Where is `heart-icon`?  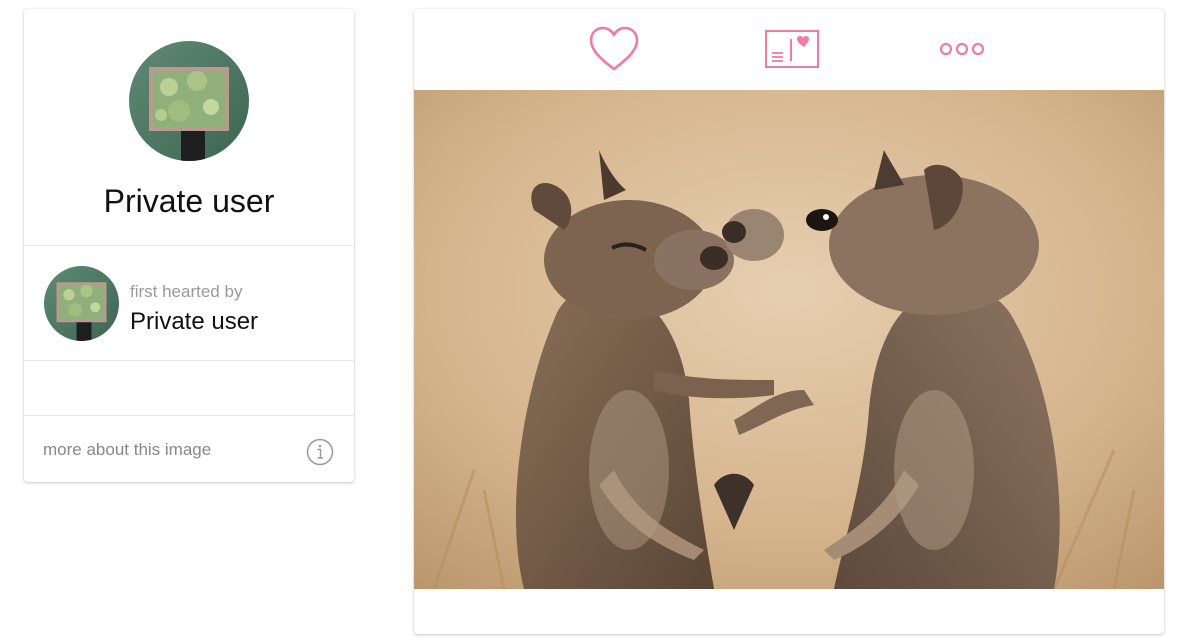
heart-icon is located at coordinates (614, 49).